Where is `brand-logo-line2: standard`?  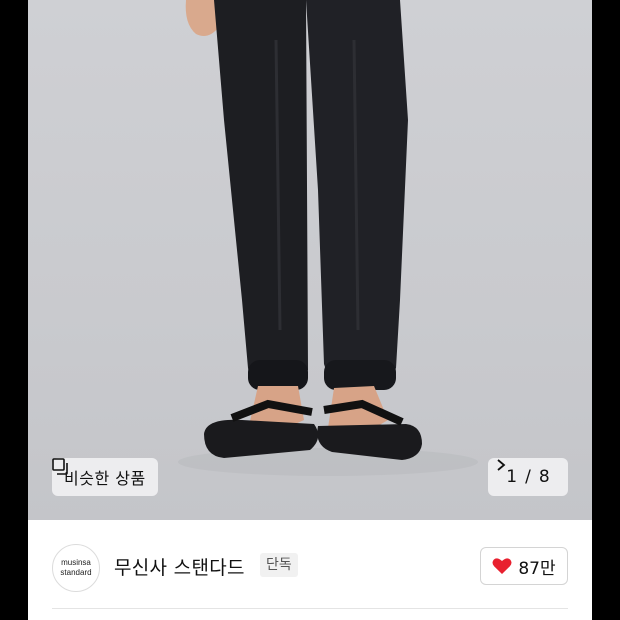 brand-logo-line2: standard is located at coordinates (76, 572).